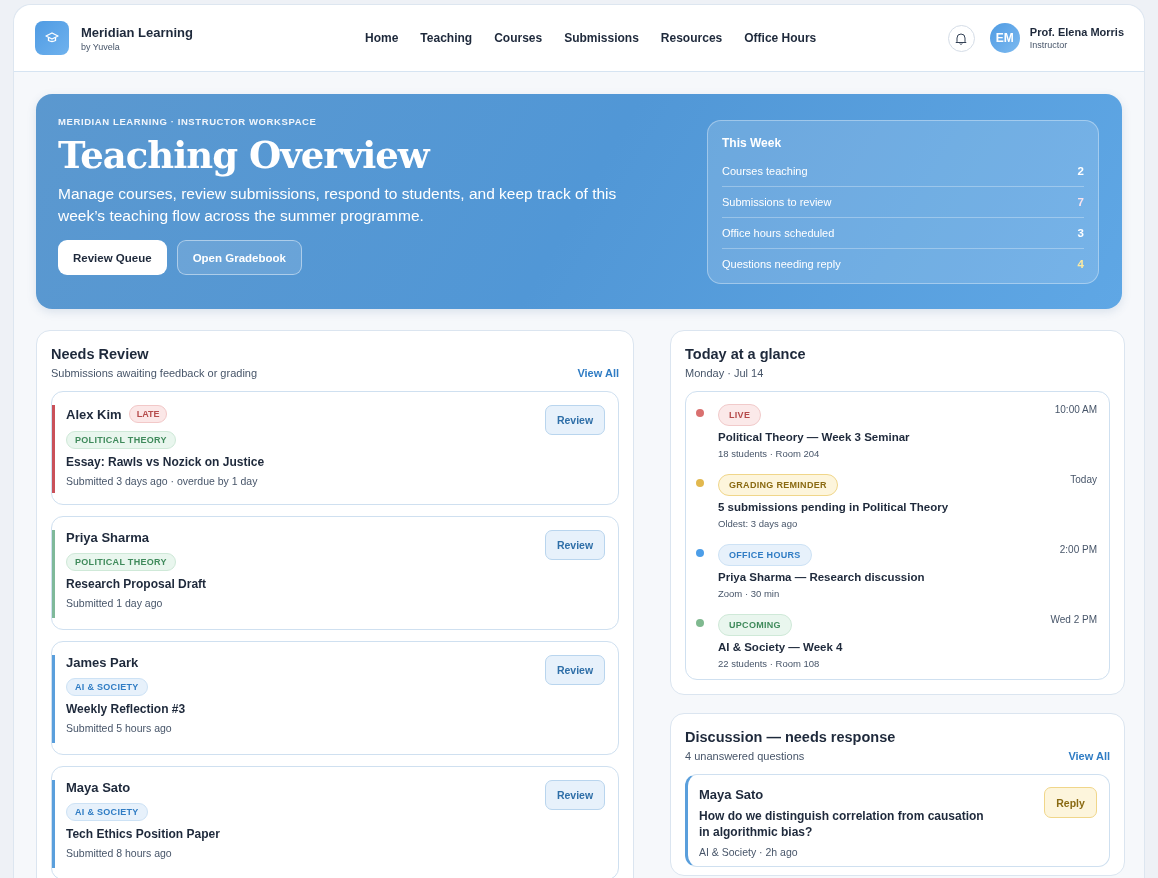 The height and width of the screenshot is (878, 1158). Describe the element at coordinates (126, 709) in the screenshot. I see `submission-title: Weekly Reflection #3` at that location.